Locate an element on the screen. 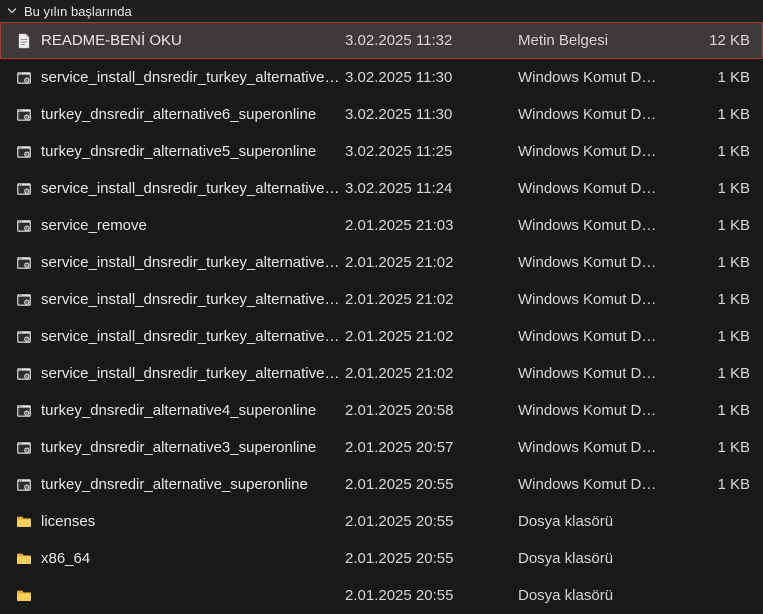 The width and height of the screenshot is (763, 614). name-cell: service_remove is located at coordinates (172, 225).